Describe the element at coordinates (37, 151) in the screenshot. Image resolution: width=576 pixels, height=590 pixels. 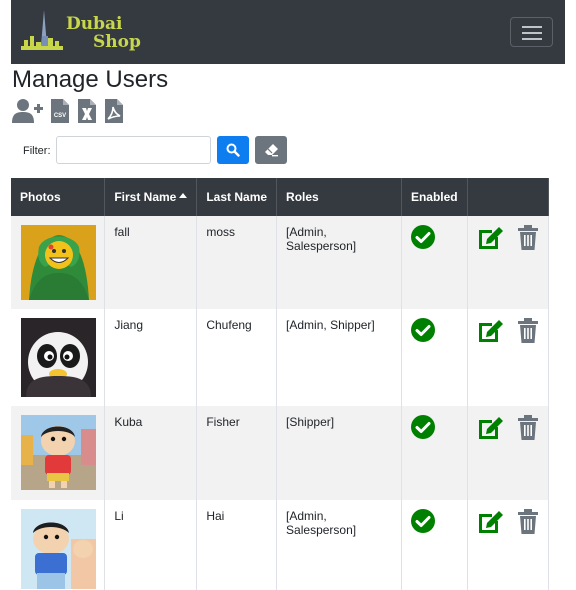
I see `filter-label: Filter:` at that location.